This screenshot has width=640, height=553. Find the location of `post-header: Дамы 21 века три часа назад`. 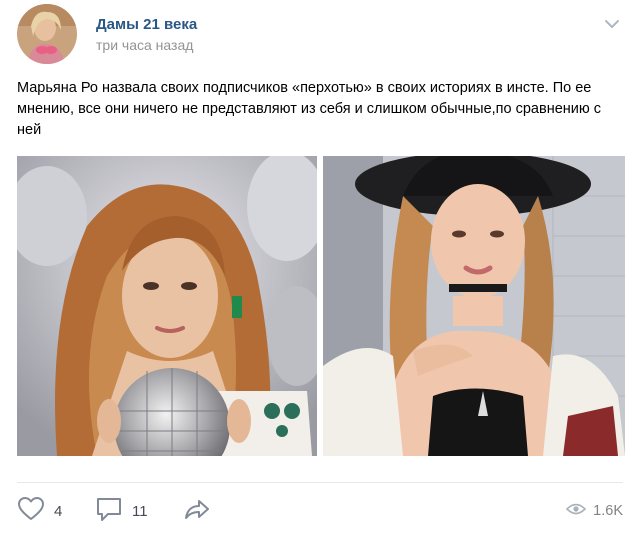

post-header: Дамы 21 века три часа назад is located at coordinates (320, 34).